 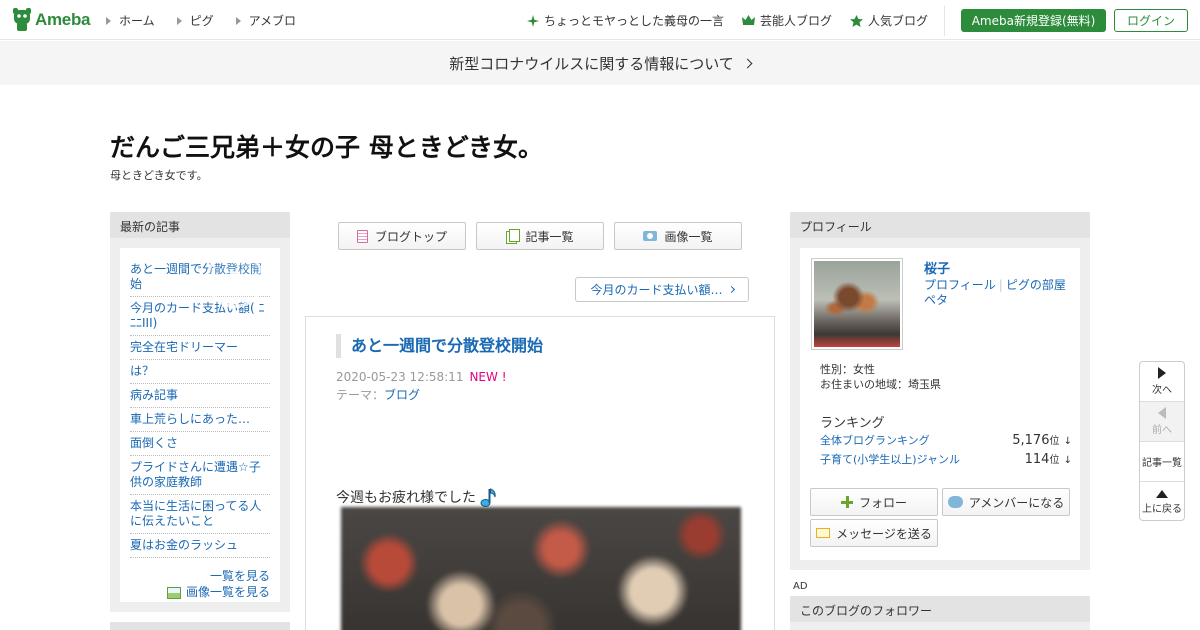 I want to click on plus-icon, so click(x=846, y=502).